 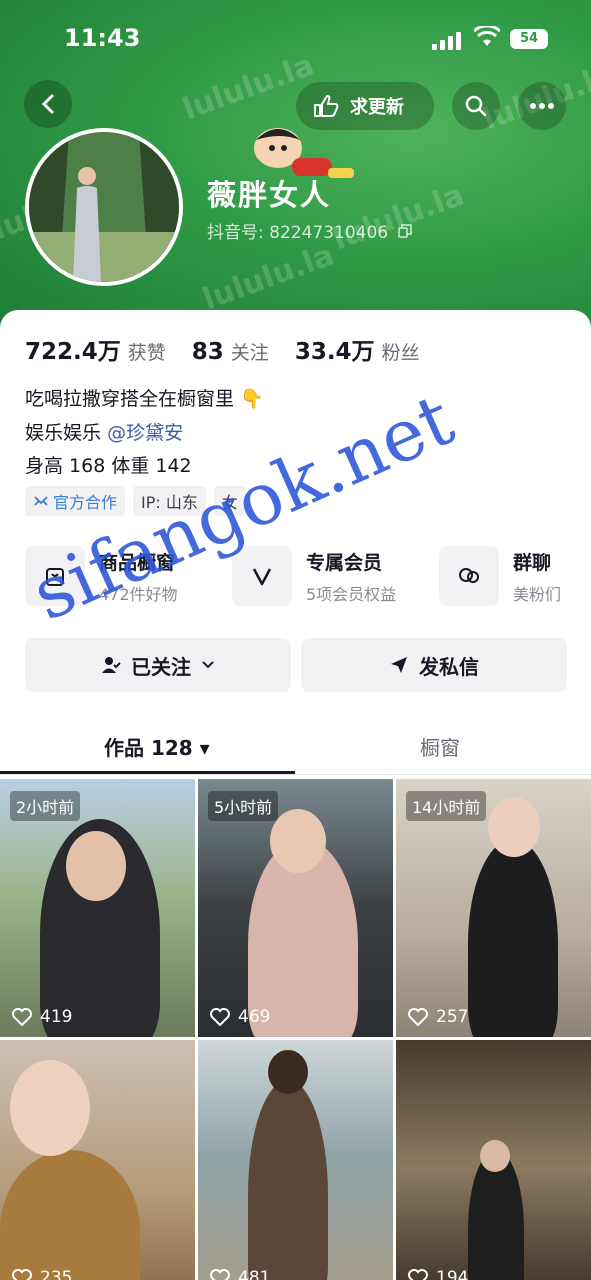 I want to click on mention-link: @珍黛安, so click(x=145, y=433).